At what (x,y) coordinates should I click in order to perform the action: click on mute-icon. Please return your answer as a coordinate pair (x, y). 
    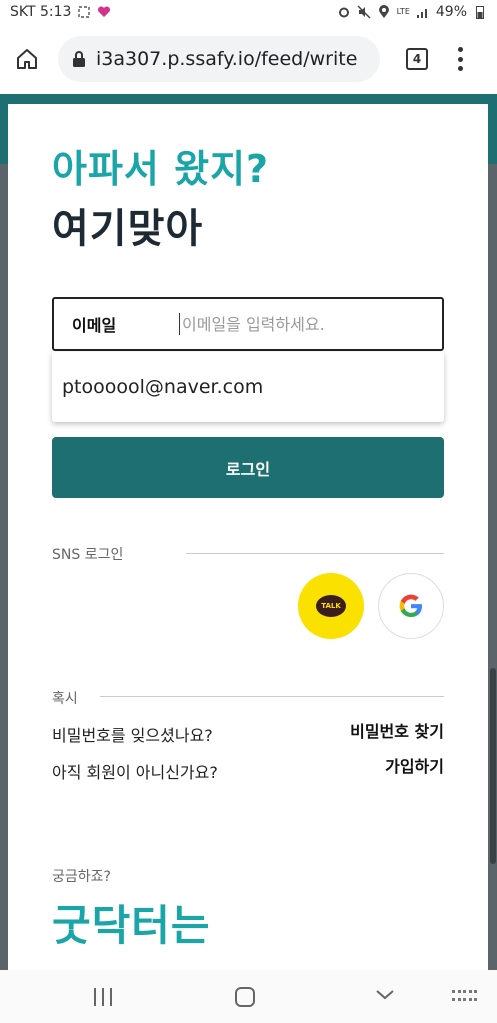
    Looking at the image, I should click on (364, 12).